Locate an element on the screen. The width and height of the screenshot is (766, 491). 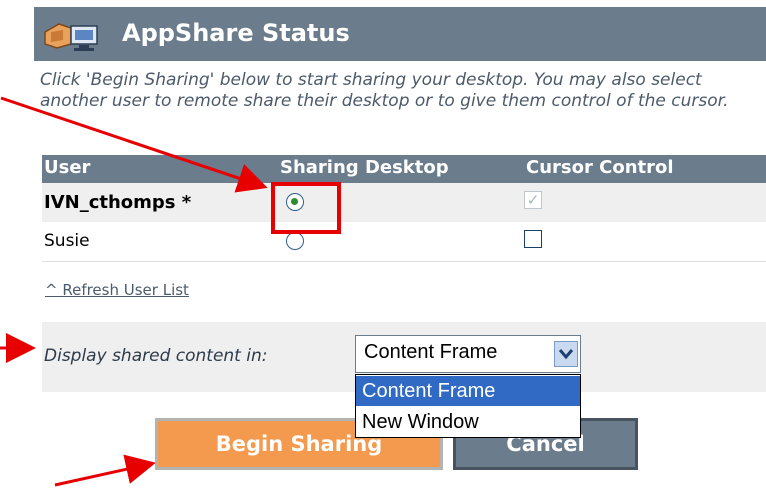
select-dropdown-list: Content Frame New Window is located at coordinates (468, 406).